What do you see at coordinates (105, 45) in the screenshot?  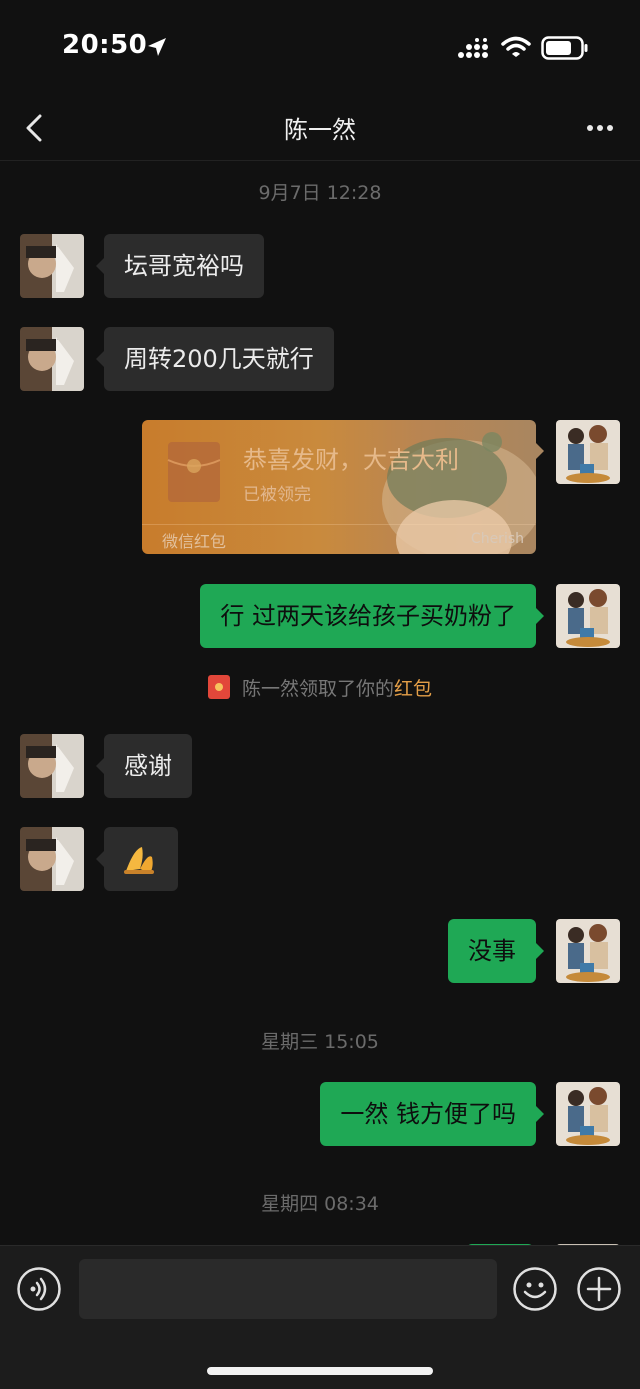 I see `status-time: 20:50` at bounding box center [105, 45].